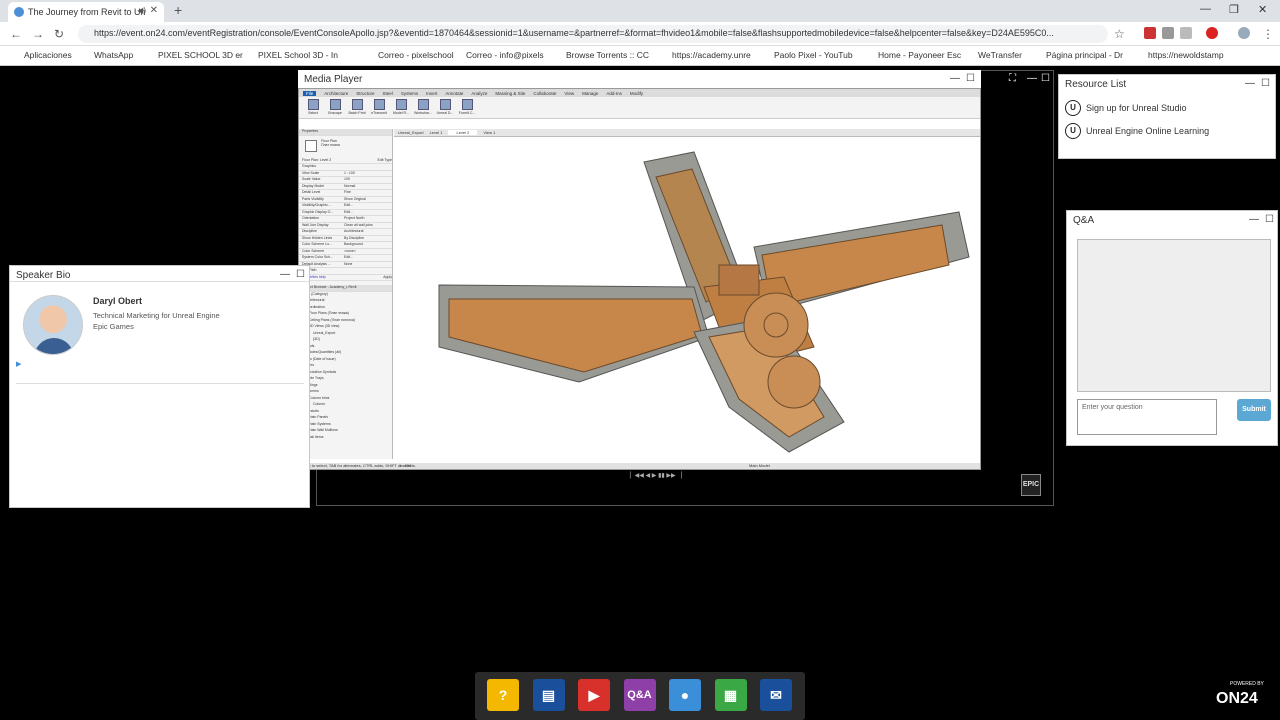  Describe the element at coordinates (16, 34) in the screenshot. I see `back-icon: ←` at that location.